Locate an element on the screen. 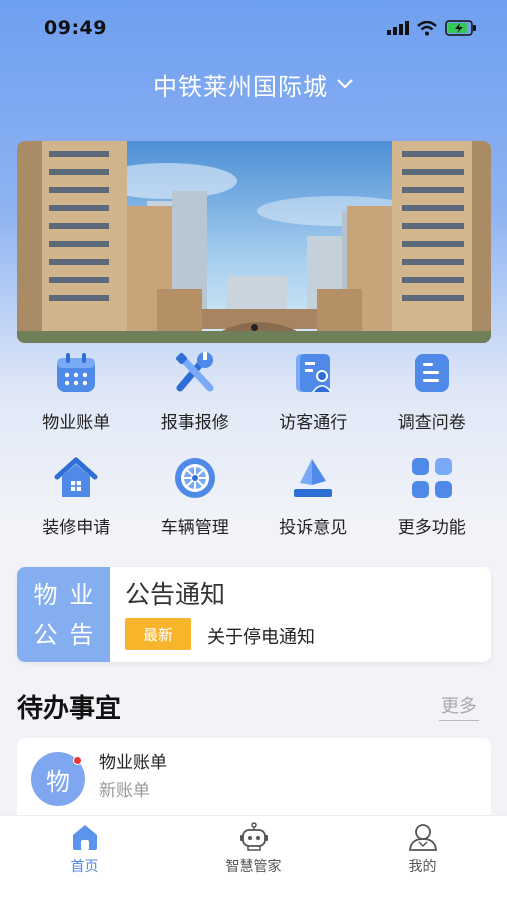  todo-item-subtitle: 新账单 is located at coordinates (124, 791).